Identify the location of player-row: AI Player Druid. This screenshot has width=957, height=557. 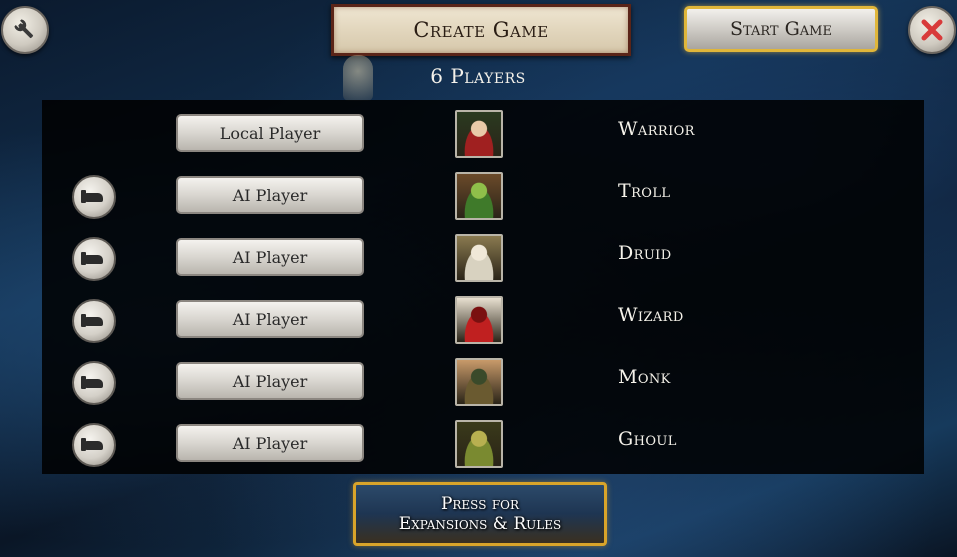
(483, 259).